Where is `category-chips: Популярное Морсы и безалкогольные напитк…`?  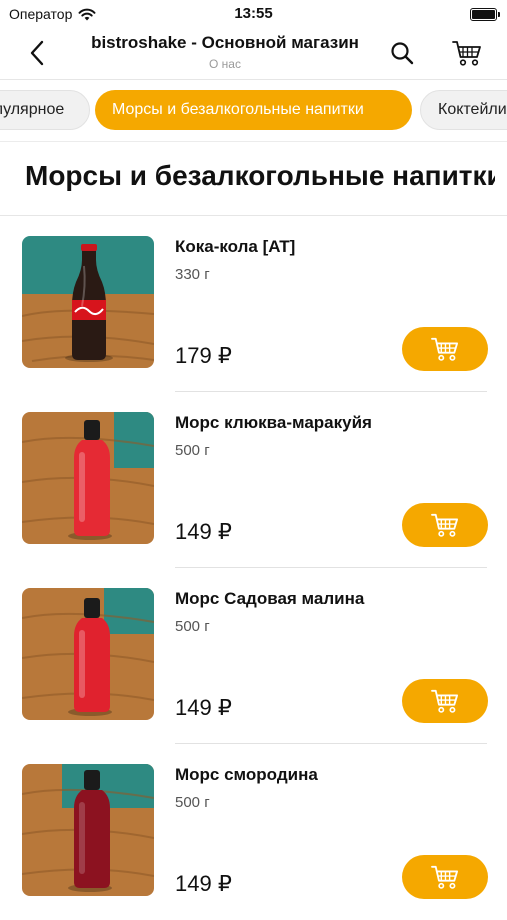 category-chips: Популярное Морсы и безалкогольные напитк… is located at coordinates (253, 111).